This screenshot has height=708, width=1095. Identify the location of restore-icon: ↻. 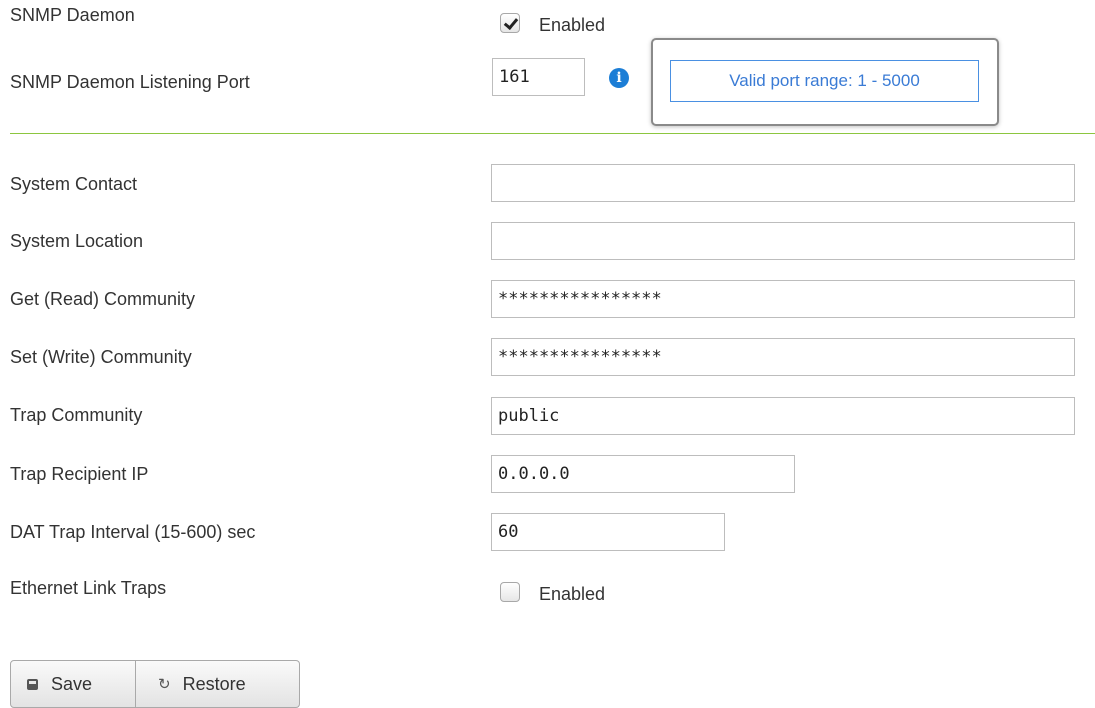
(164, 684).